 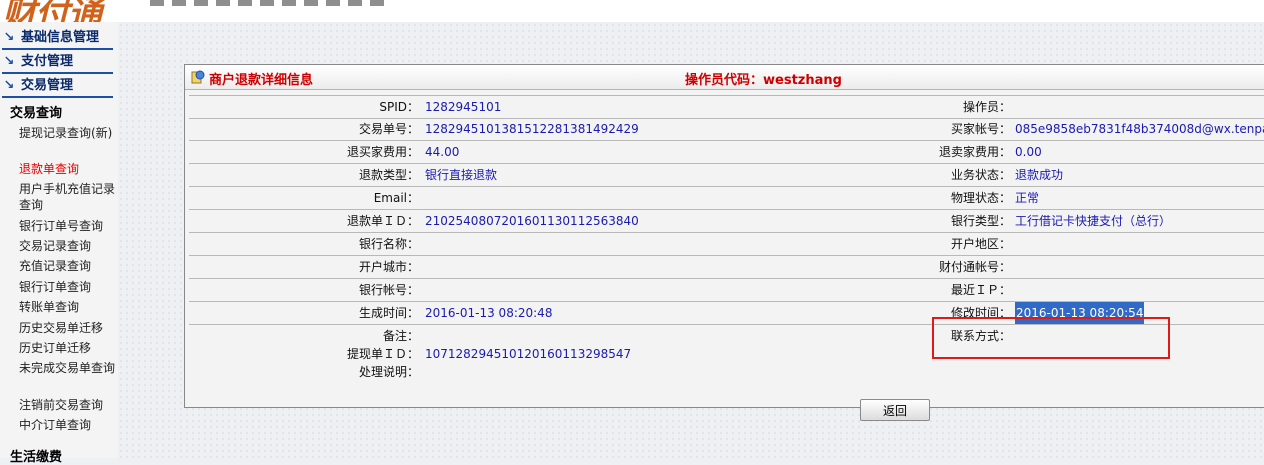 What do you see at coordinates (67, 169) in the screenshot?
I see `sidebar-item-refund-query: 退款单查询` at bounding box center [67, 169].